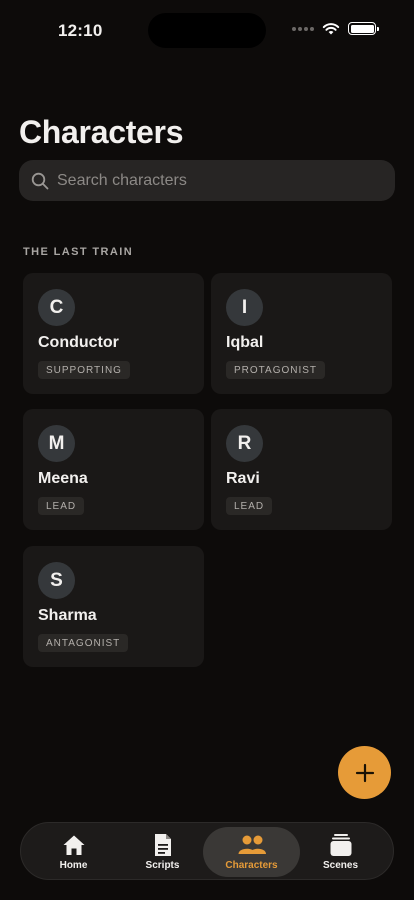 This screenshot has height=900, width=414. I want to click on tab-characters: Characters, so click(251, 852).